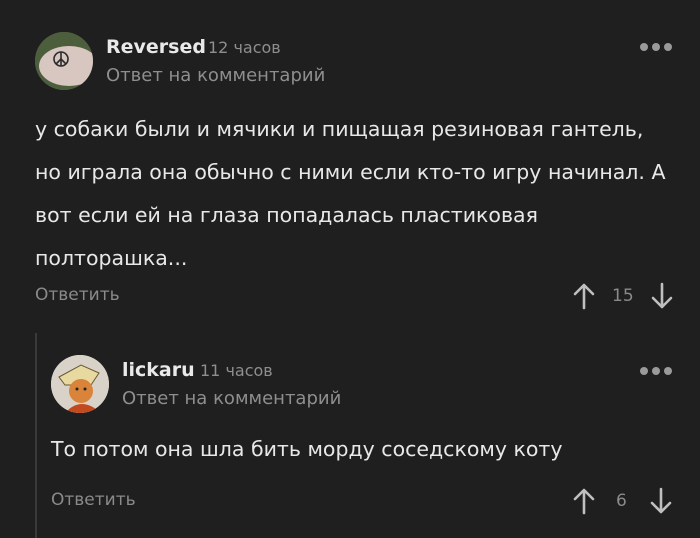  Describe the element at coordinates (156, 47) in the screenshot. I see `username: Reversed` at that location.